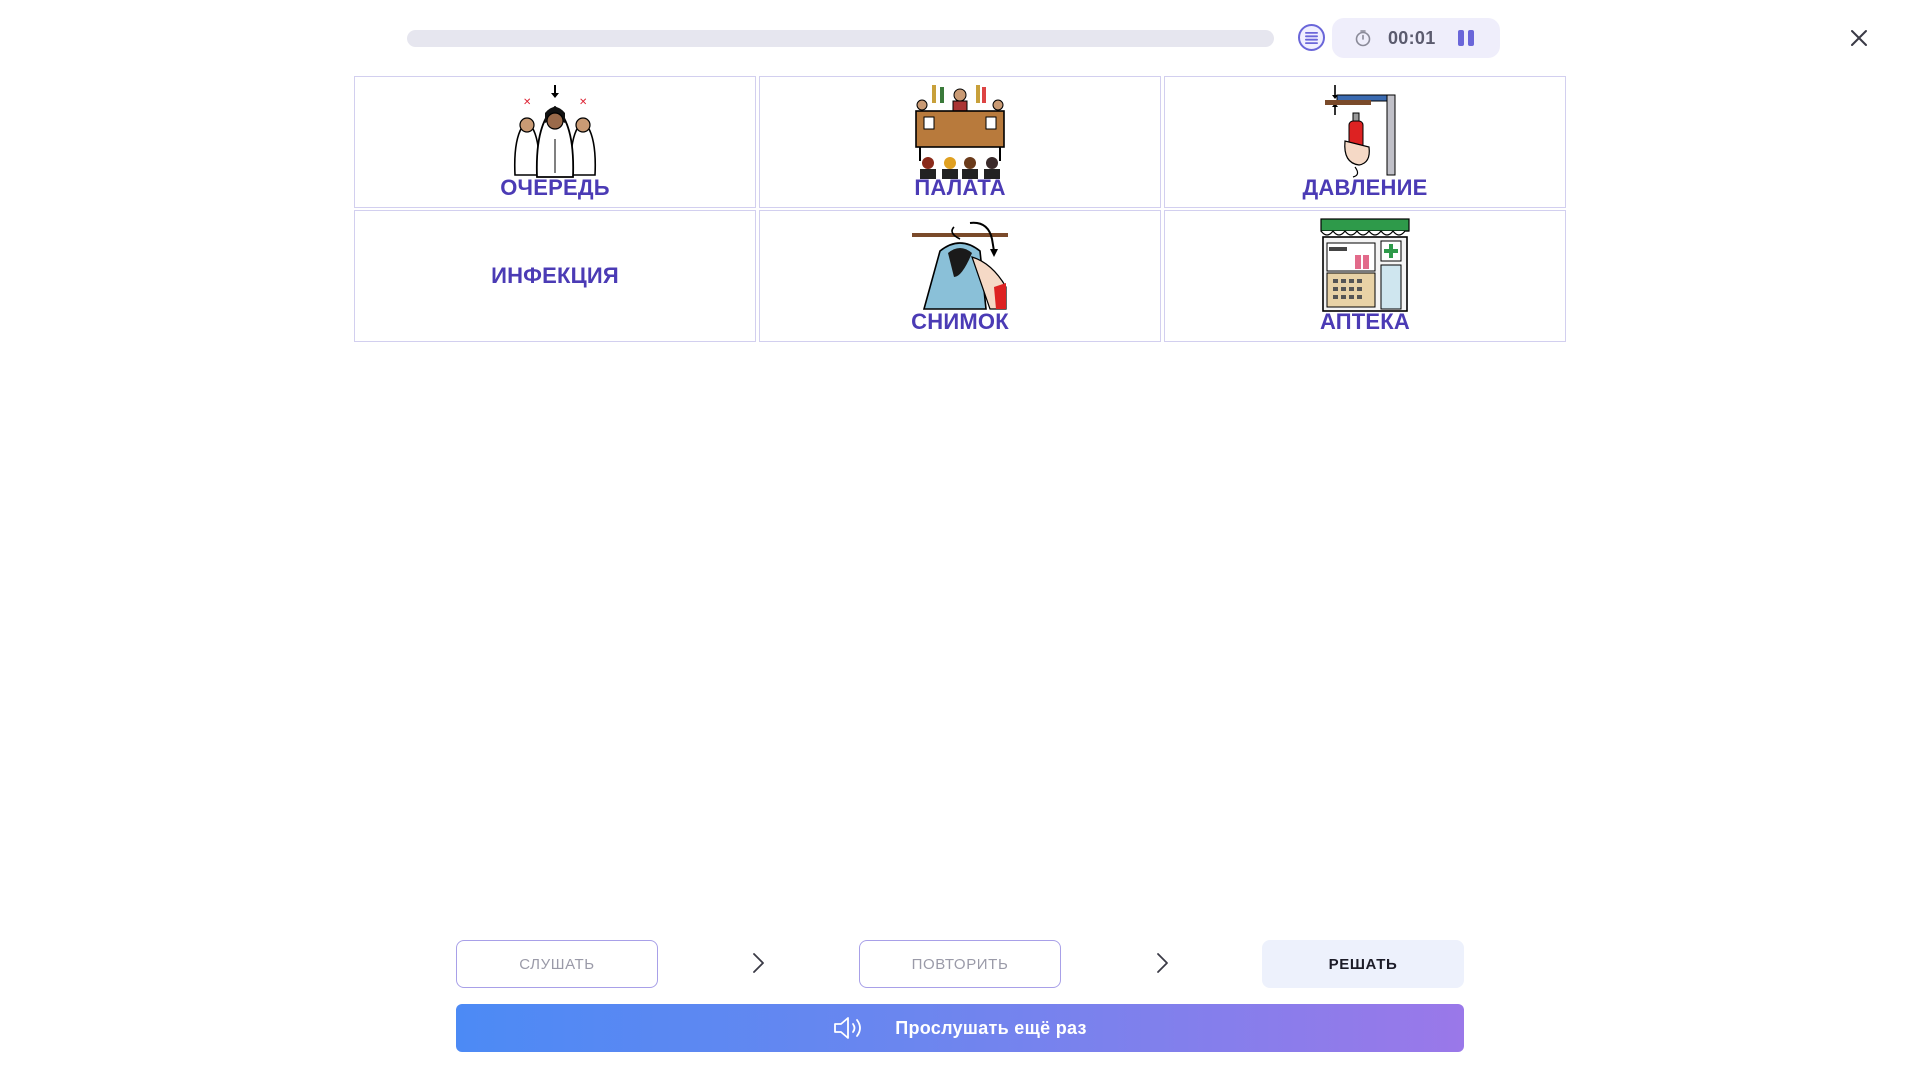  I want to click on clock-icon, so click(1363, 38).